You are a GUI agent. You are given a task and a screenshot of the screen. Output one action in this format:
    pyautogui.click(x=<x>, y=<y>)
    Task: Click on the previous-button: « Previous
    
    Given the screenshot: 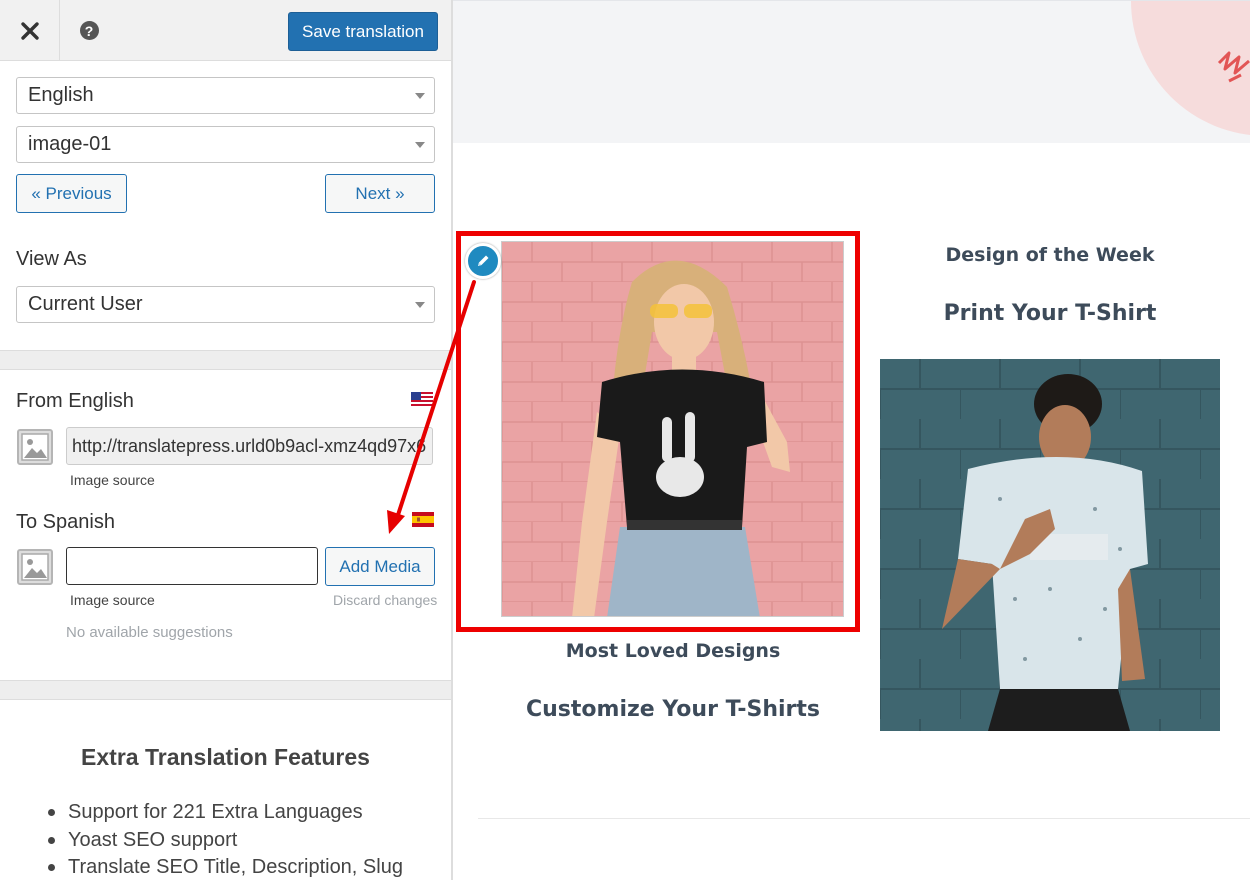 What is the action you would take?
    pyautogui.click(x=71, y=193)
    